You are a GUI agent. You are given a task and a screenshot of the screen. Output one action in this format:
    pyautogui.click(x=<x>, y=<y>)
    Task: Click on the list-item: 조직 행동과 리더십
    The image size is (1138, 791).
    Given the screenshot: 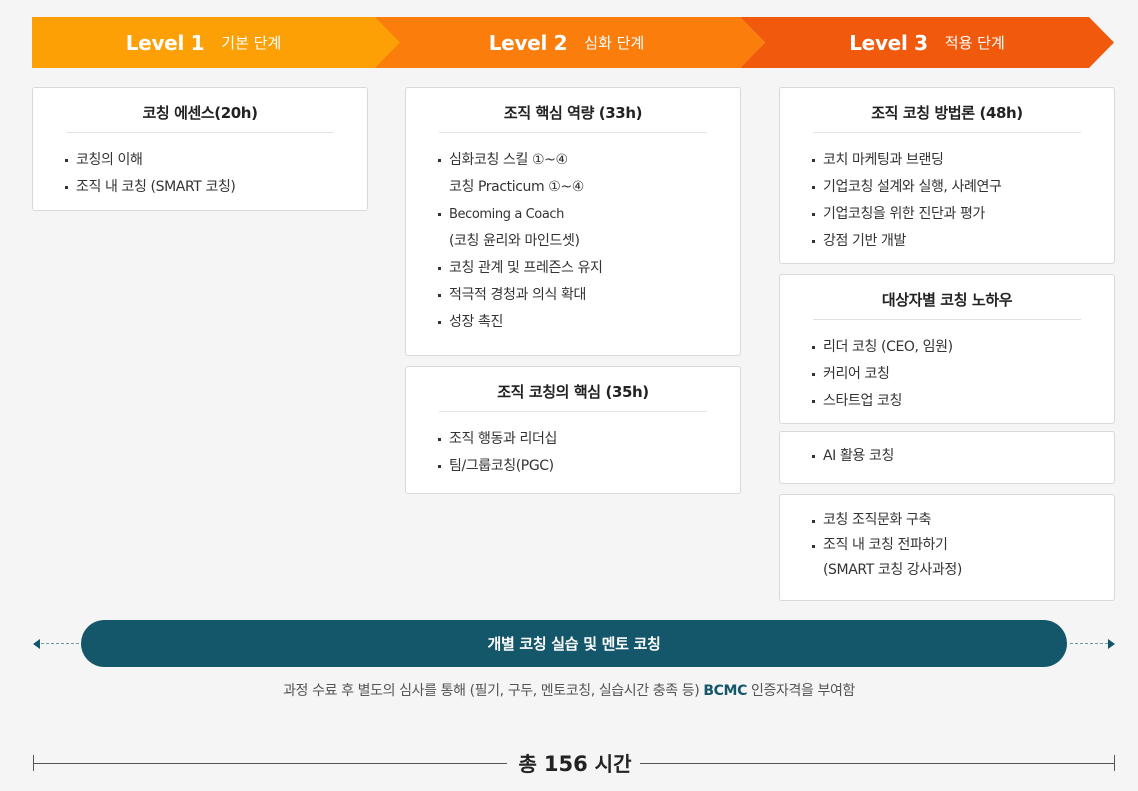 What is the action you would take?
    pyautogui.click(x=589, y=439)
    